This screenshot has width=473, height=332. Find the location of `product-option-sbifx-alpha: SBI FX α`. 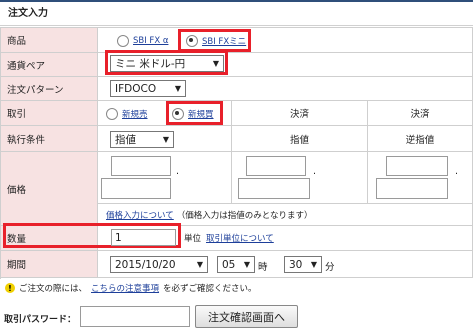

product-option-sbifx-alpha: SBI FX α is located at coordinates (142, 41).